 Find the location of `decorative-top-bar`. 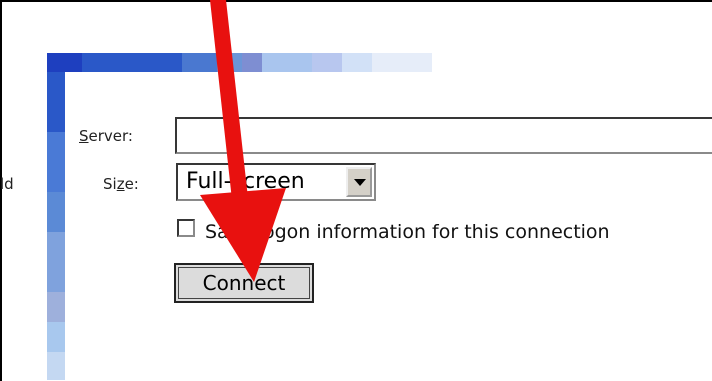

decorative-top-bar is located at coordinates (239, 62).